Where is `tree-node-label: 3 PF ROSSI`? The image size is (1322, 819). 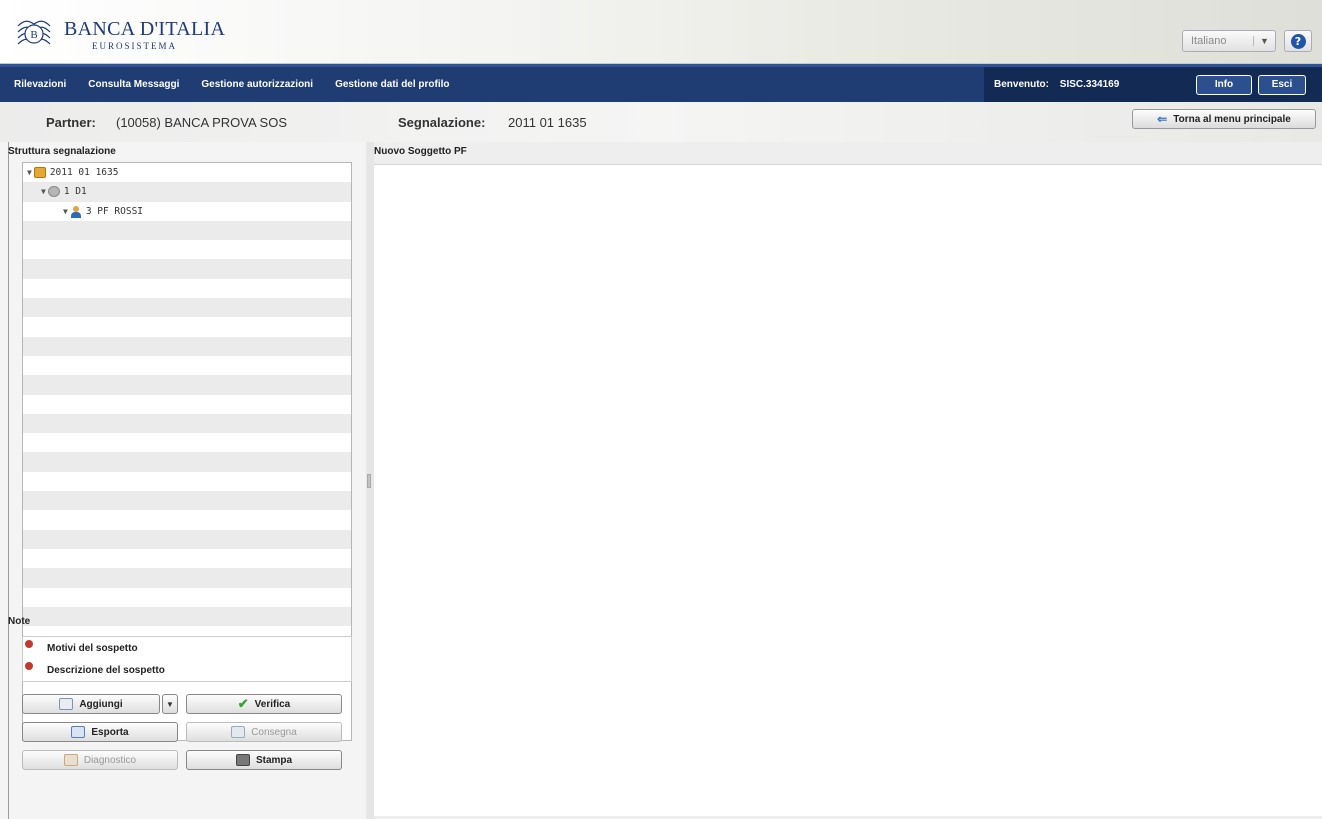
tree-node-label: 3 PF ROSSI is located at coordinates (114, 211).